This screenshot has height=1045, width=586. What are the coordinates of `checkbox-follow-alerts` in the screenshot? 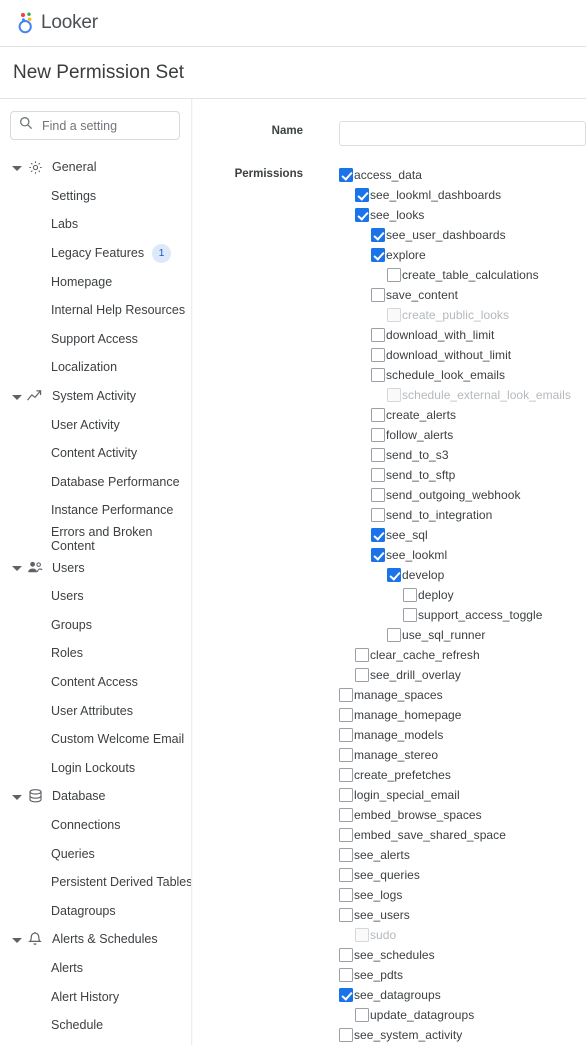 It's located at (378, 435).